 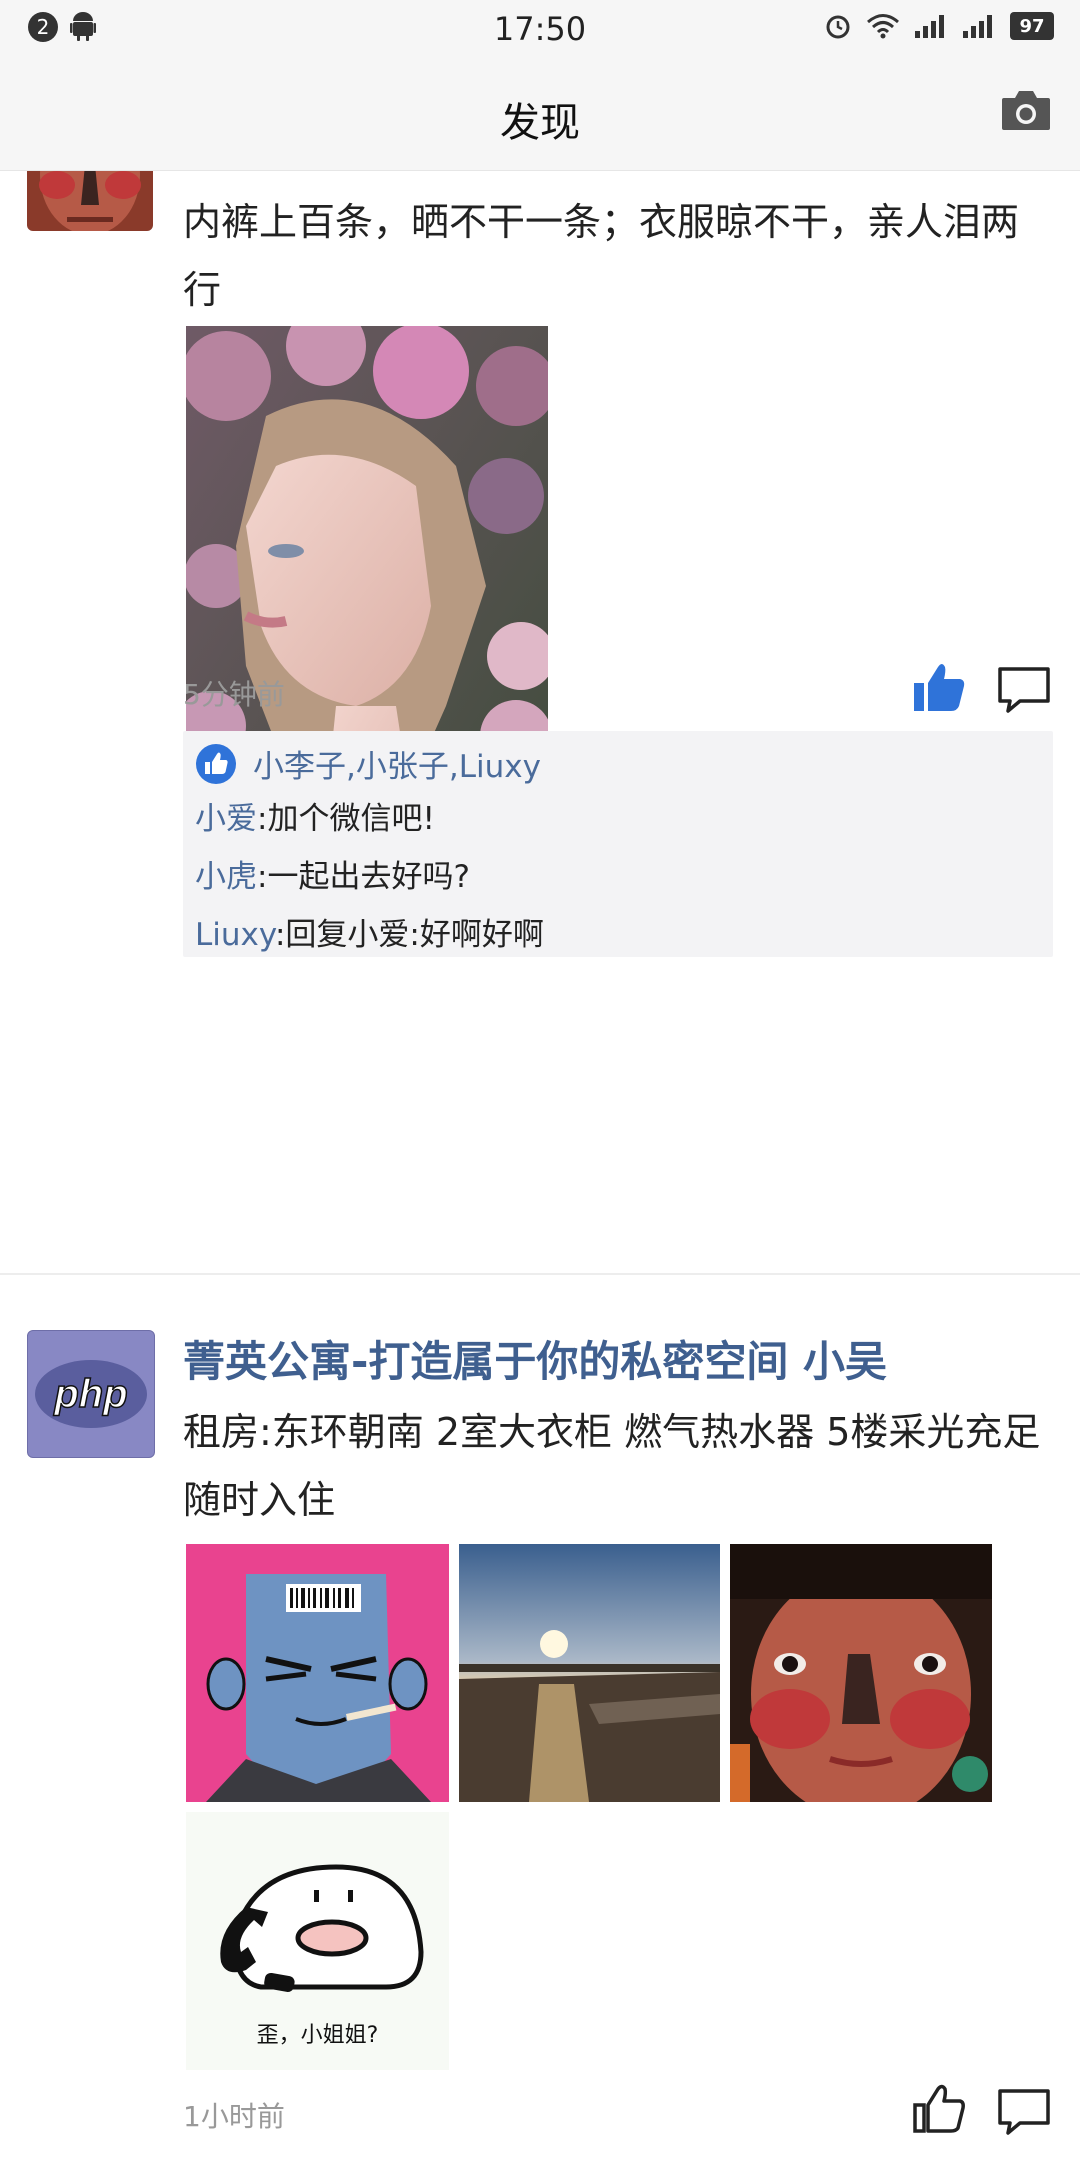 What do you see at coordinates (317, 2035) in the screenshot?
I see `sticker-caption: 歪，小姐姐?` at bounding box center [317, 2035].